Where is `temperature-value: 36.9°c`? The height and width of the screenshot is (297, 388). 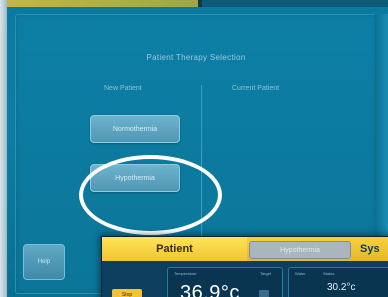
temperature-value: 36.9°c is located at coordinates (210, 289).